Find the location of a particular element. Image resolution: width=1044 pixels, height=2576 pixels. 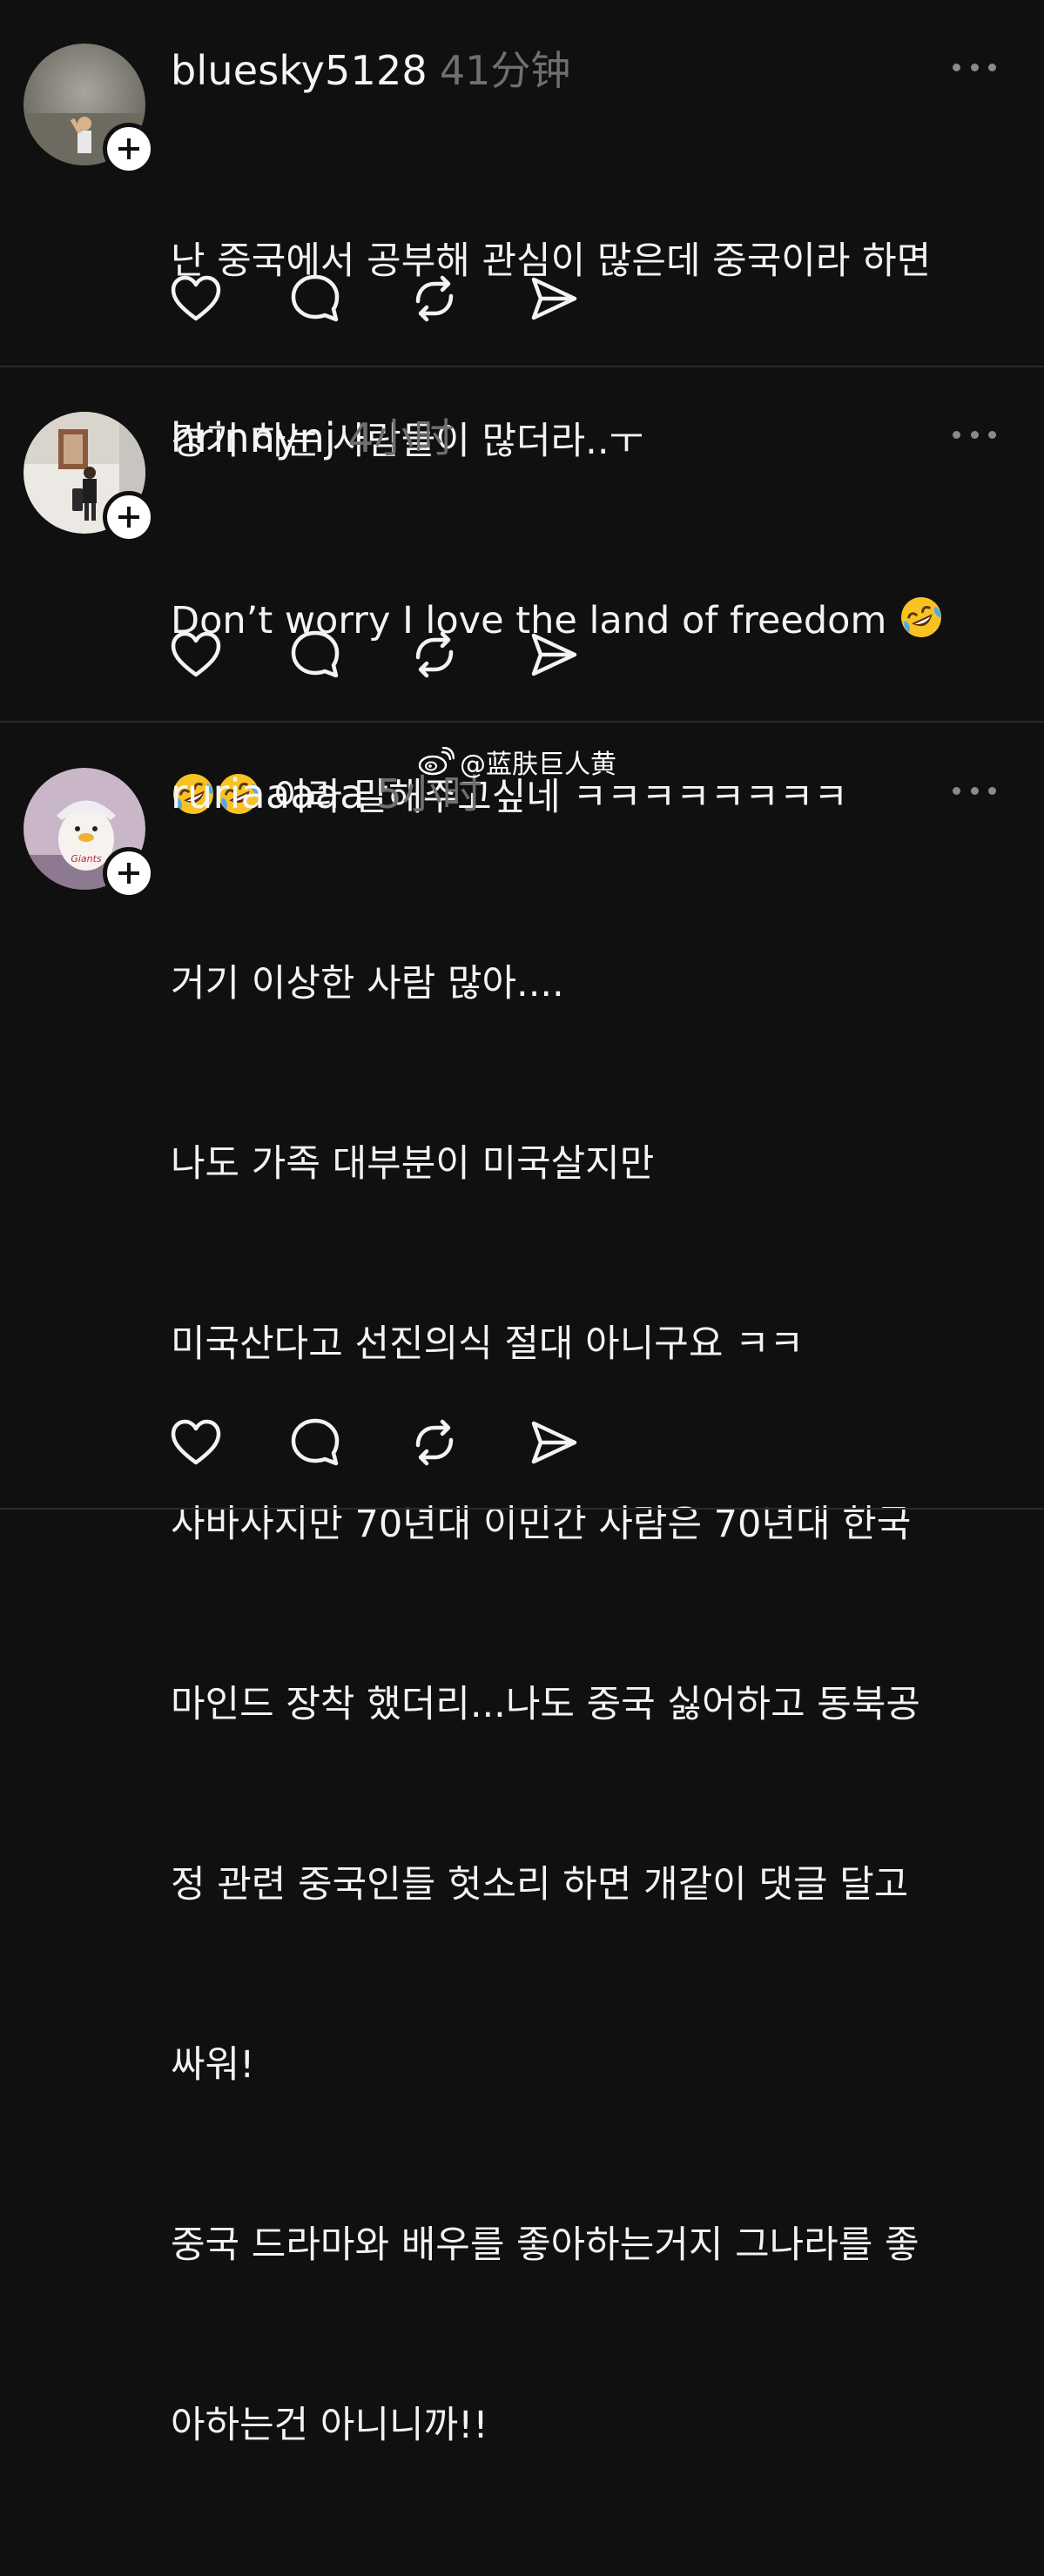

post-header: bluesky5128 41分钟 is located at coordinates (370, 66).